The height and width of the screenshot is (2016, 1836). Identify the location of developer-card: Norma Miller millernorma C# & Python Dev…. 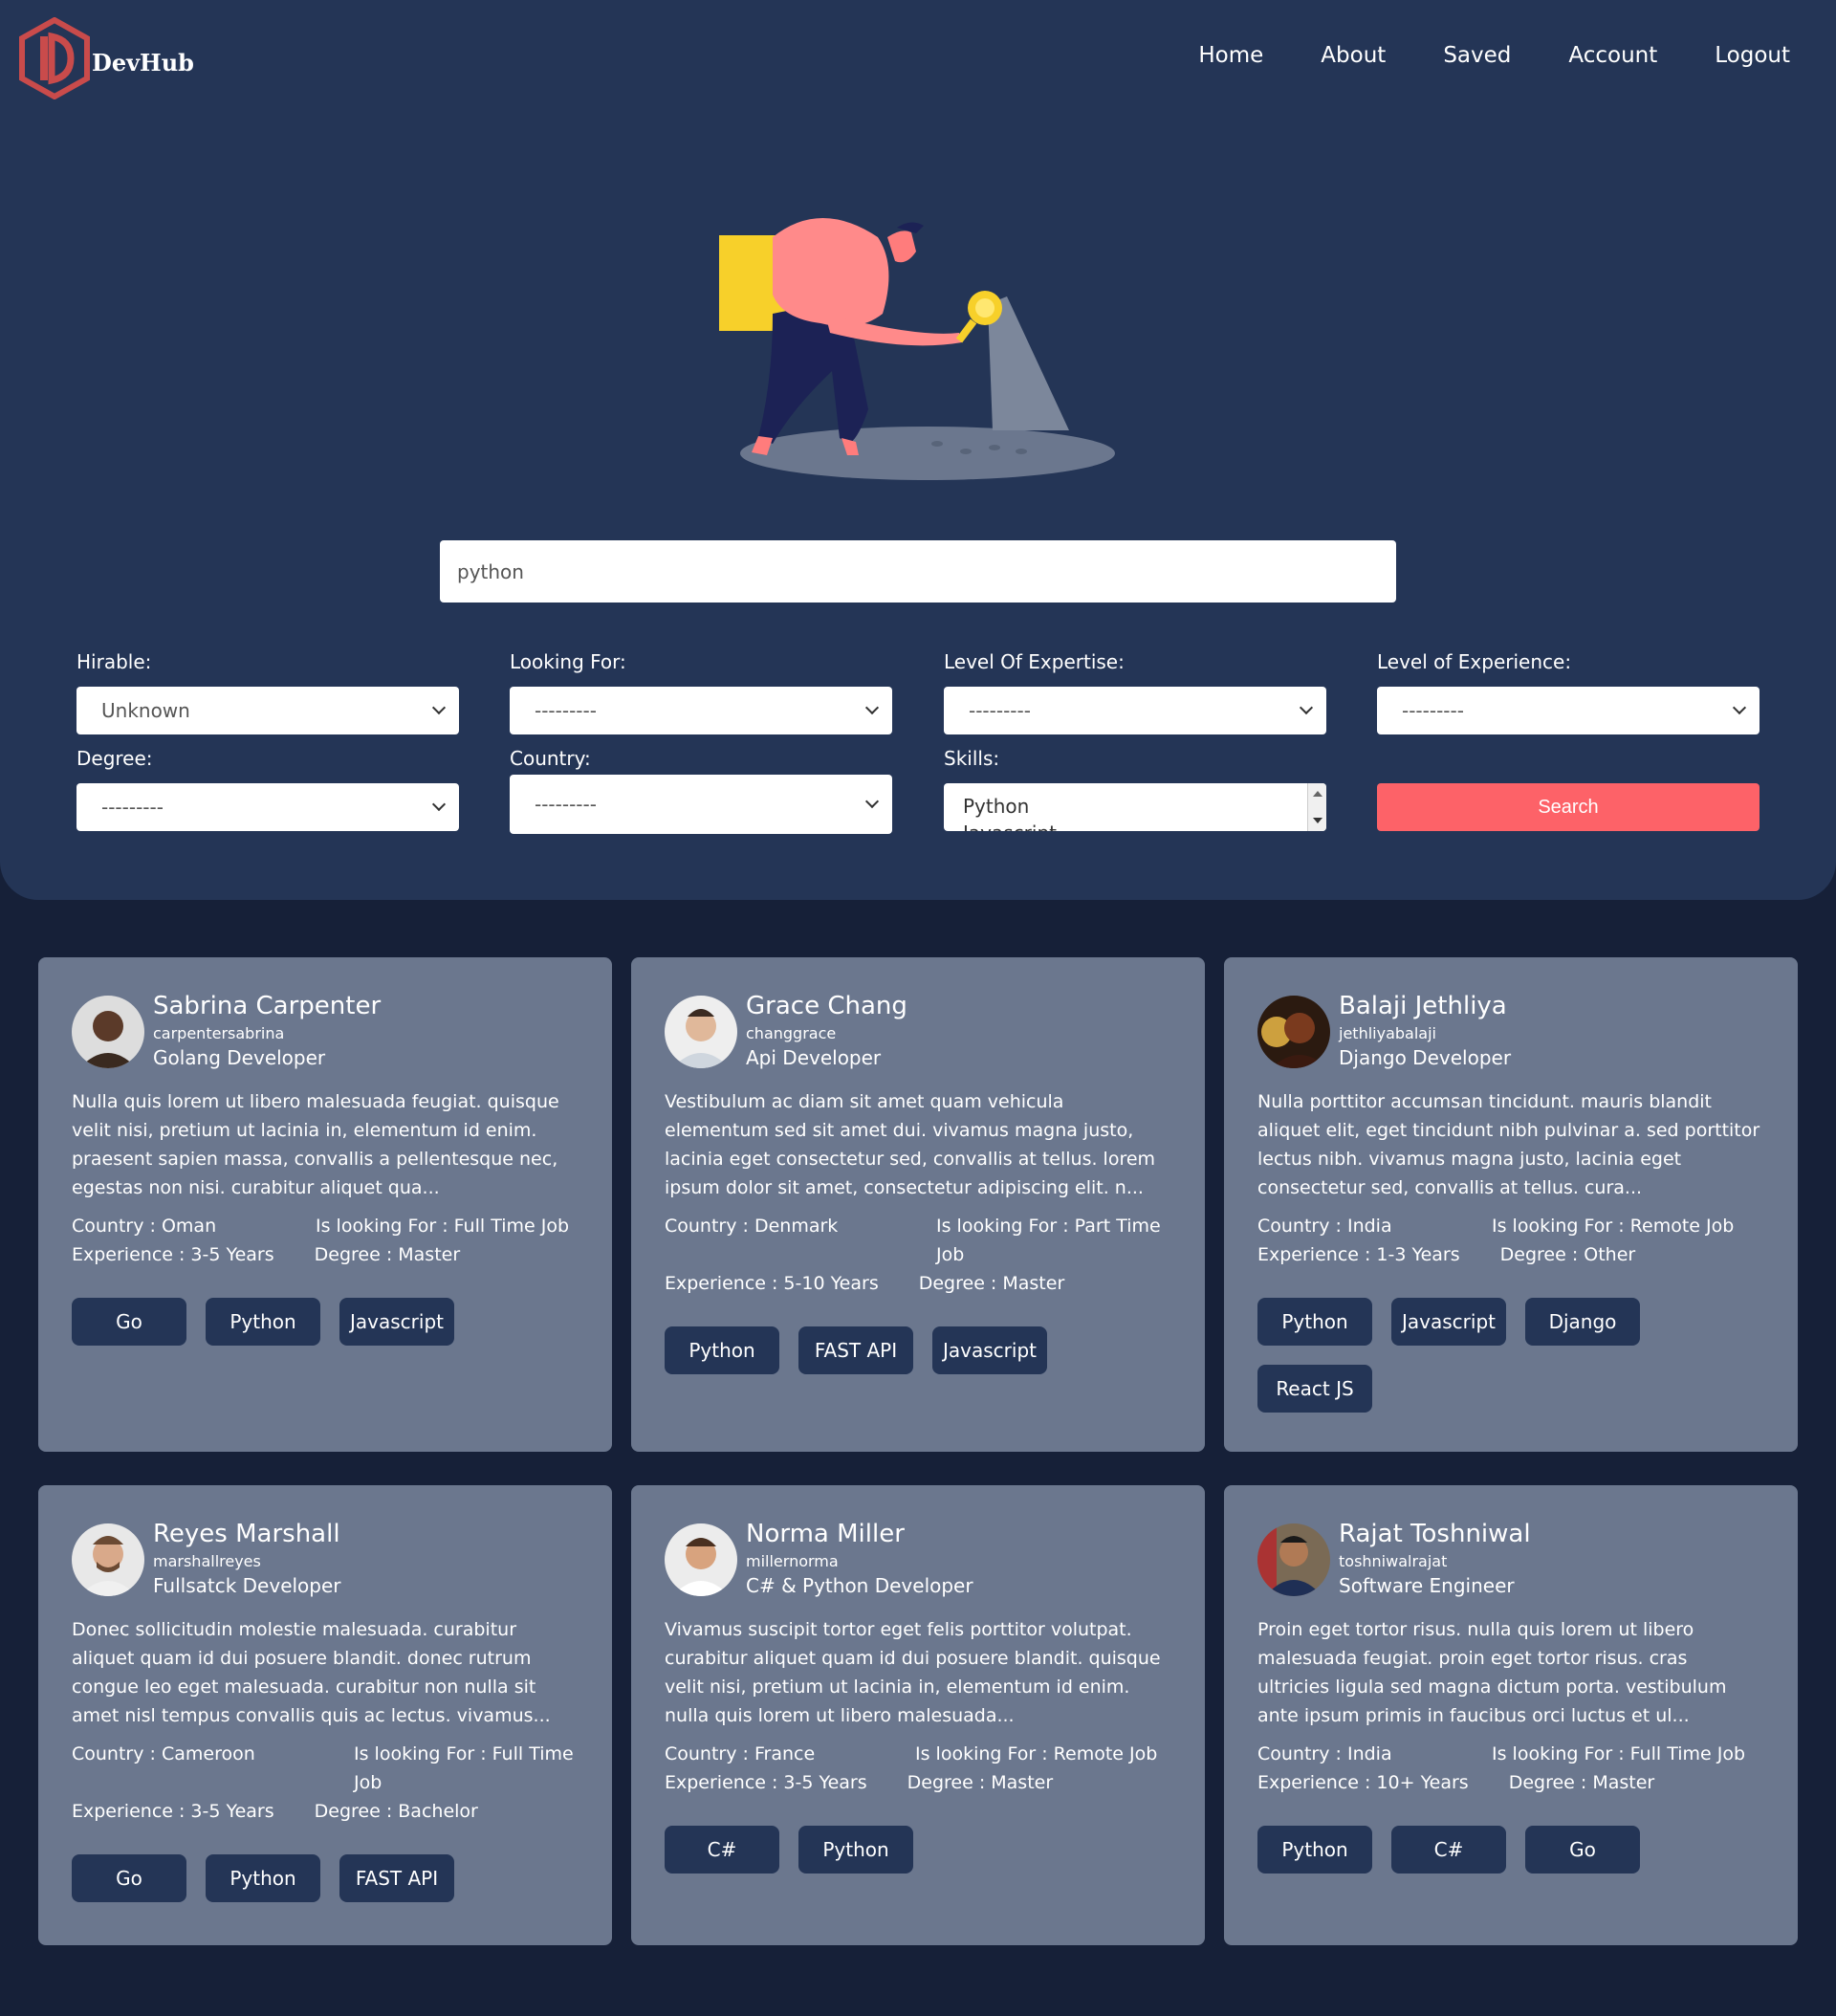
(918, 1715).